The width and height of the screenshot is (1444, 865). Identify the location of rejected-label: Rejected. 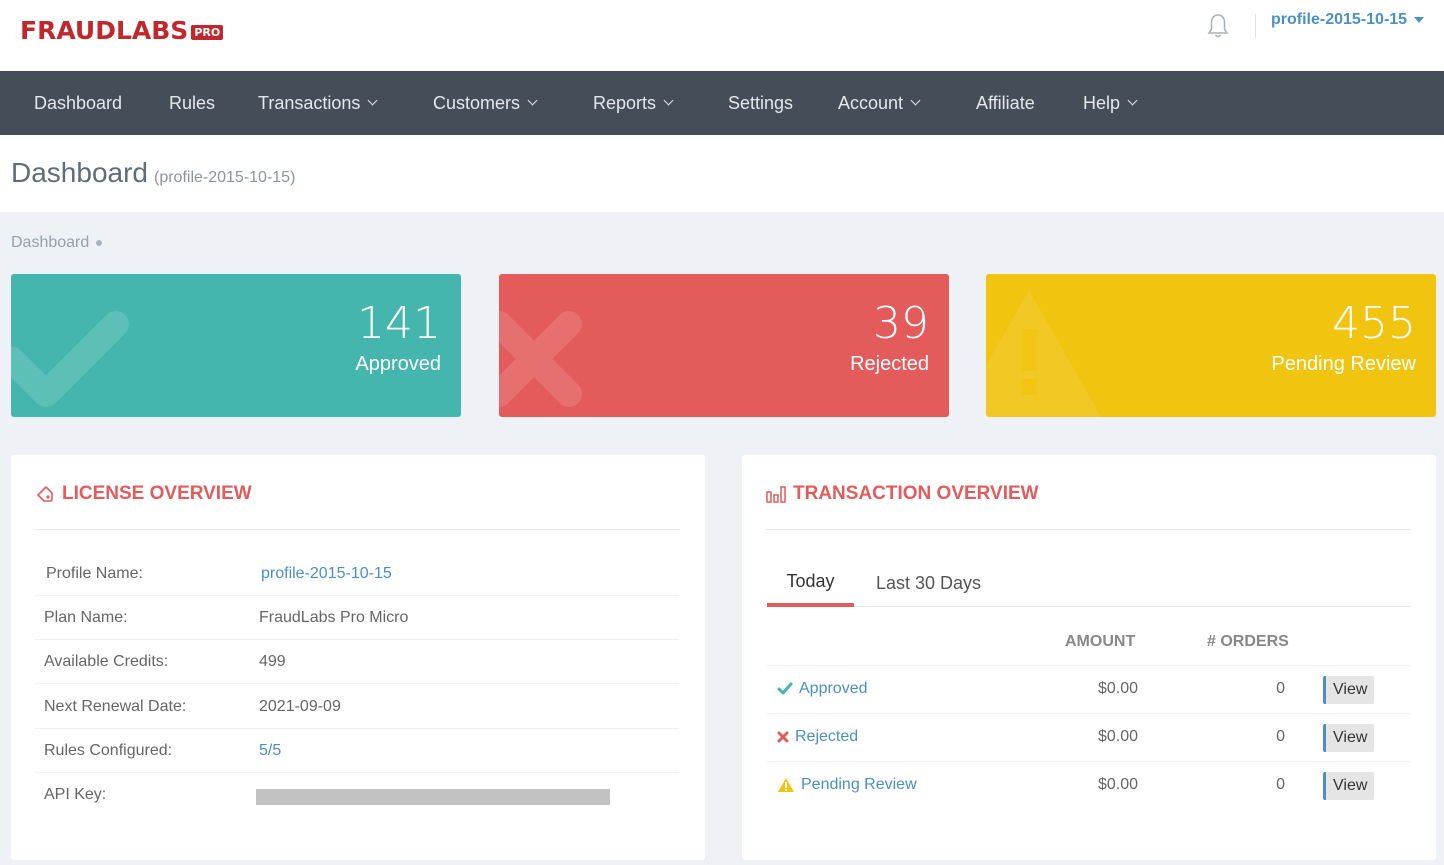
(889, 364).